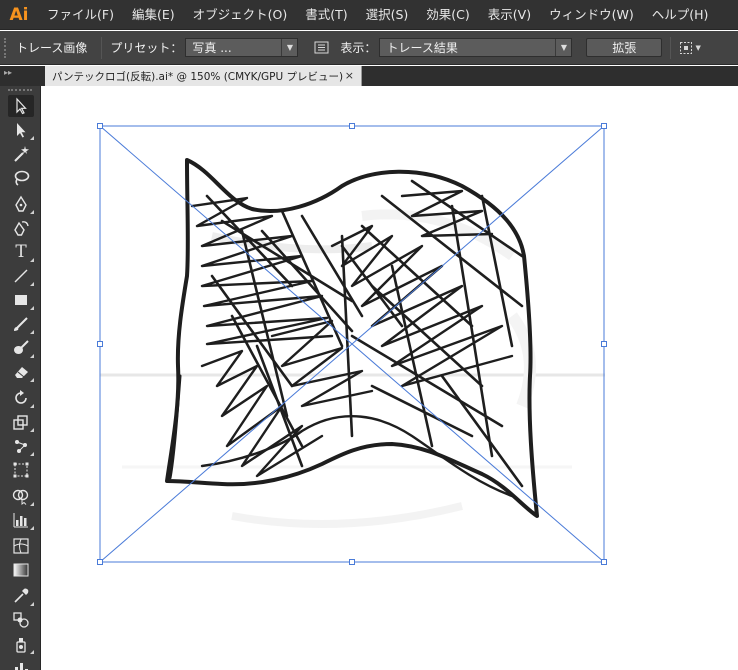  Describe the element at coordinates (153, 15) in the screenshot. I see `menu-edit: 編集(E)` at that location.